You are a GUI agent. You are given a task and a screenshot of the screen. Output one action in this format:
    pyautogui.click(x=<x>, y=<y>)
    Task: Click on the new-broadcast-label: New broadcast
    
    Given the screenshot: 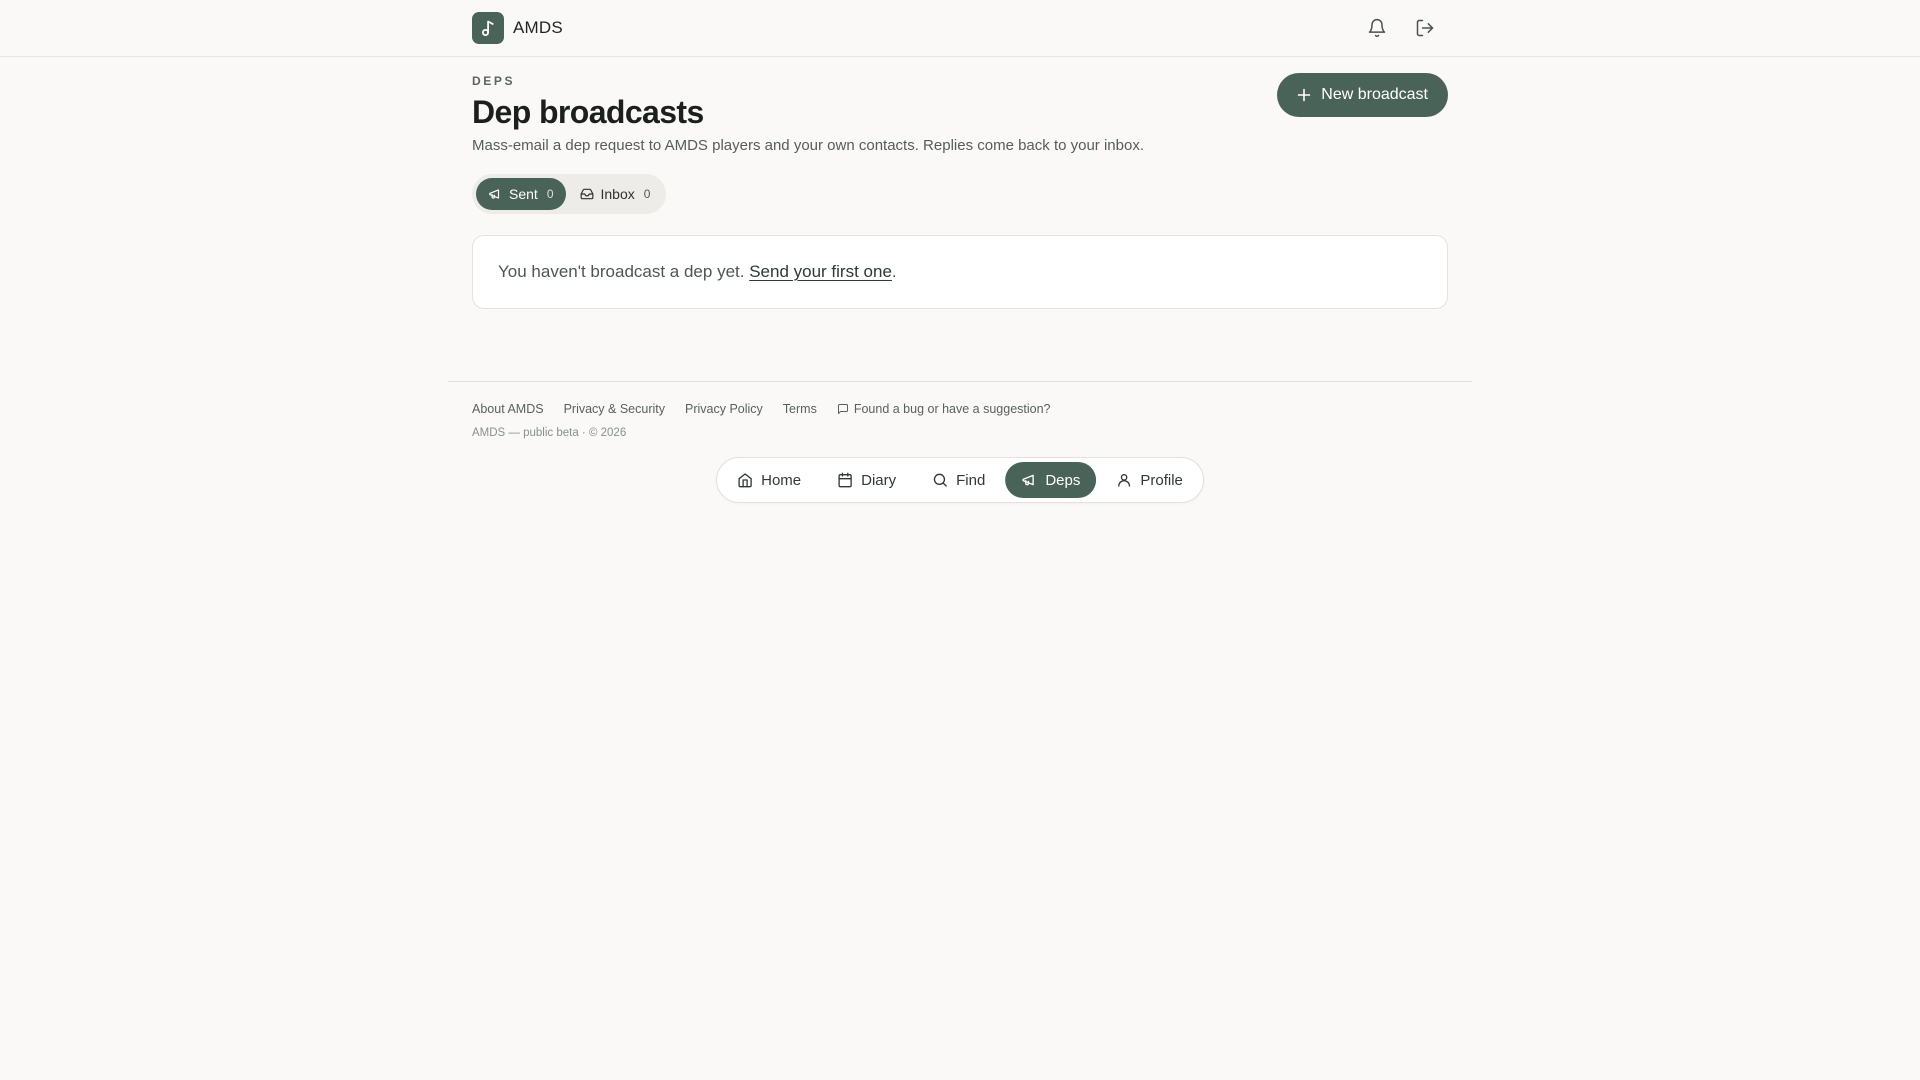 What is the action you would take?
    pyautogui.click(x=1374, y=94)
    